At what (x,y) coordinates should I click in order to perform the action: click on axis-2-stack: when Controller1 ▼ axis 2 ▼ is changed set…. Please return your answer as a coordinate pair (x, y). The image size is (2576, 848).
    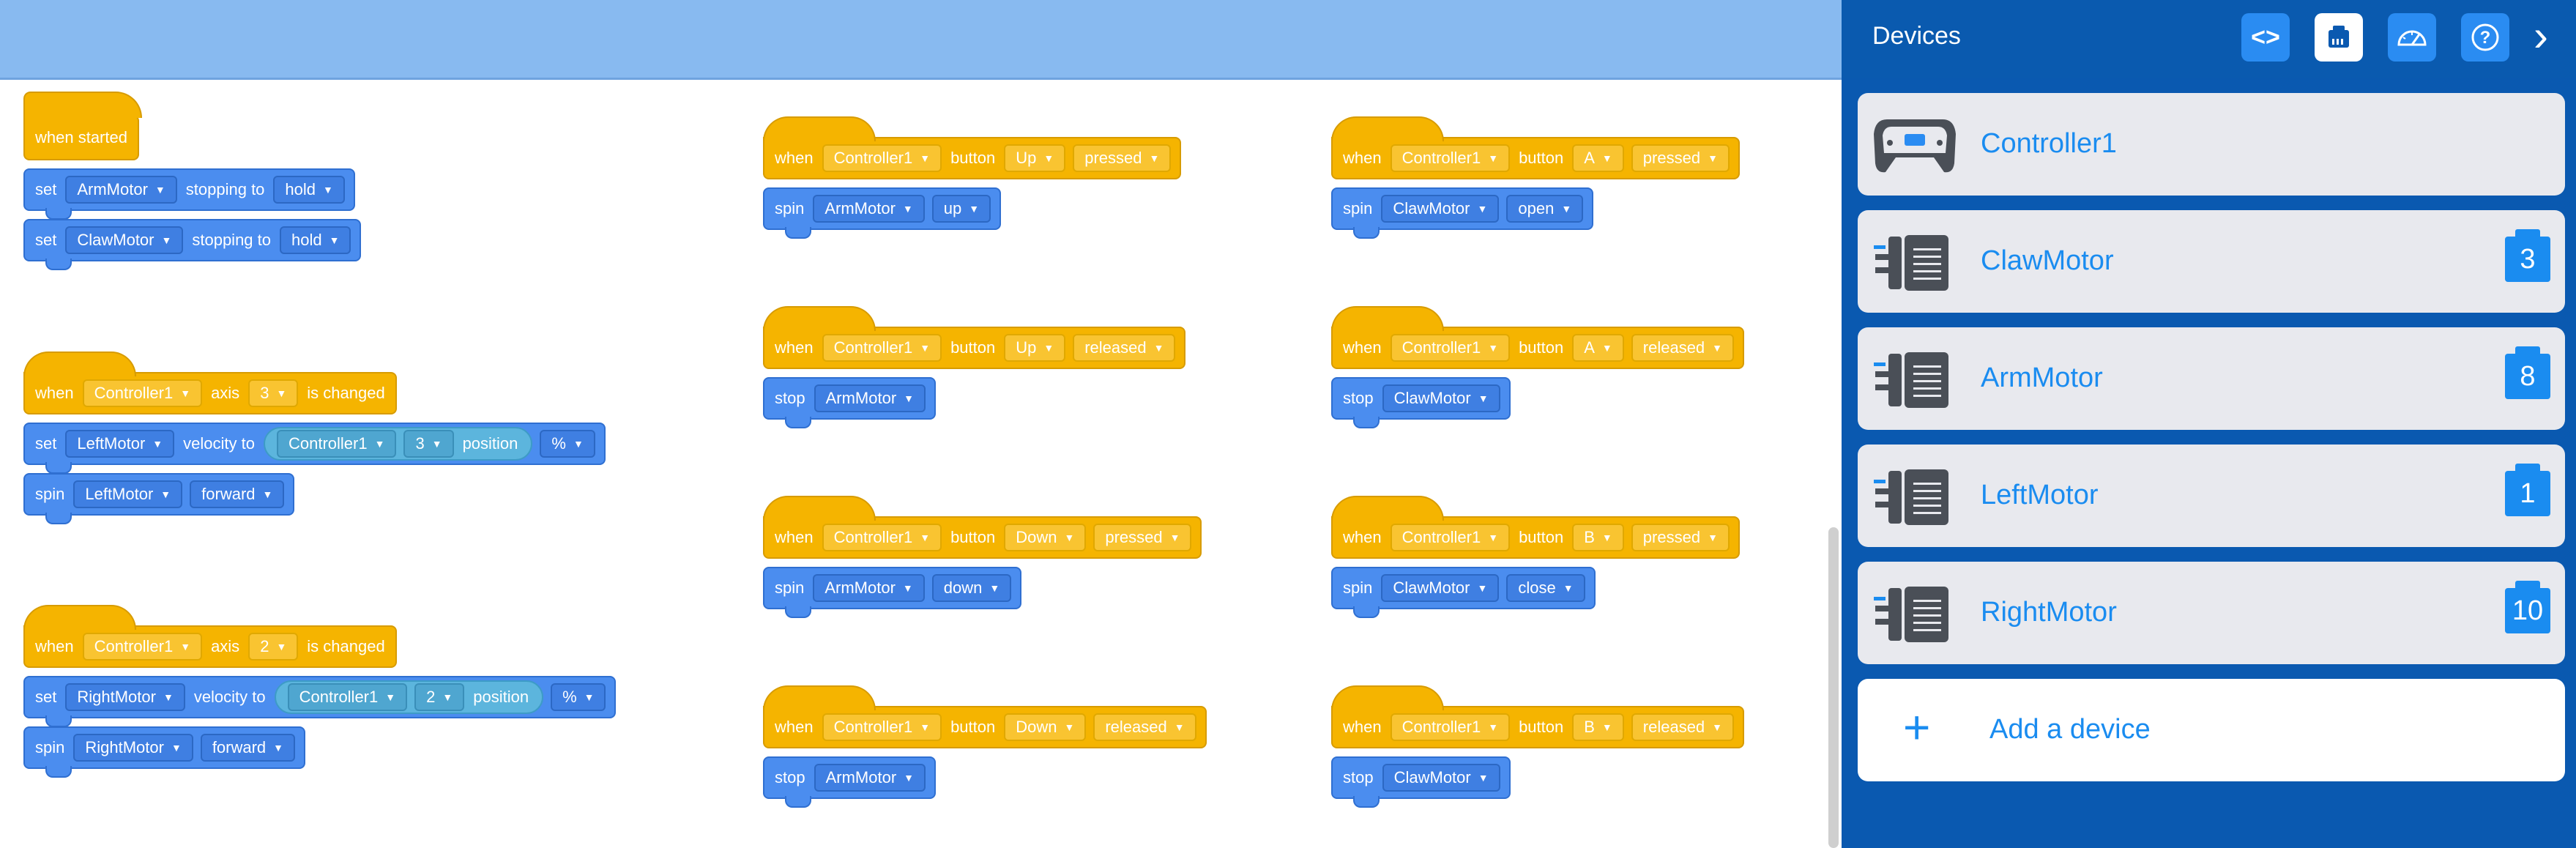
    Looking at the image, I should click on (320, 691).